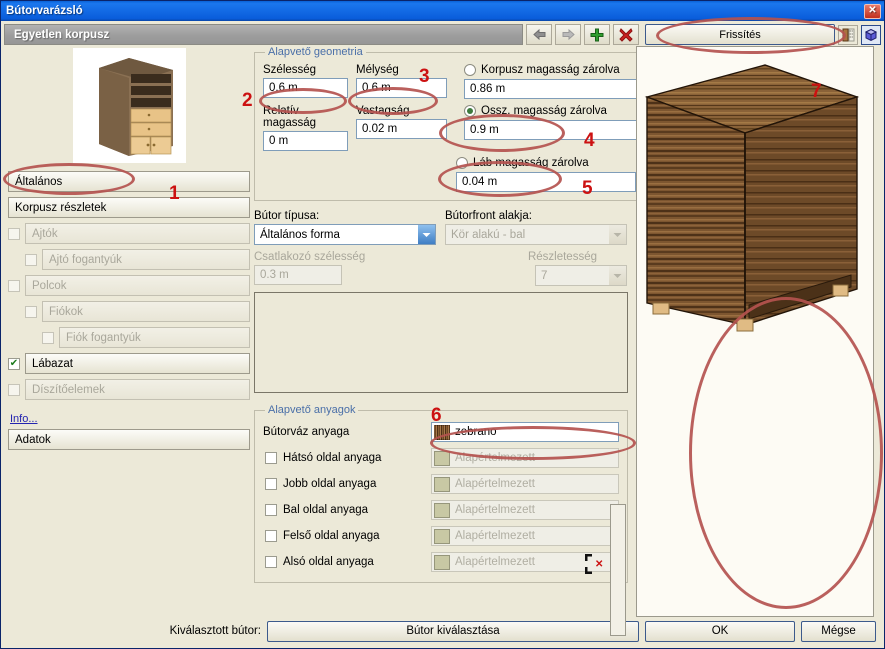 This screenshot has height=649, width=885. What do you see at coordinates (14, 389) in the screenshot?
I see `checkbox-diszitoelemek` at bounding box center [14, 389].